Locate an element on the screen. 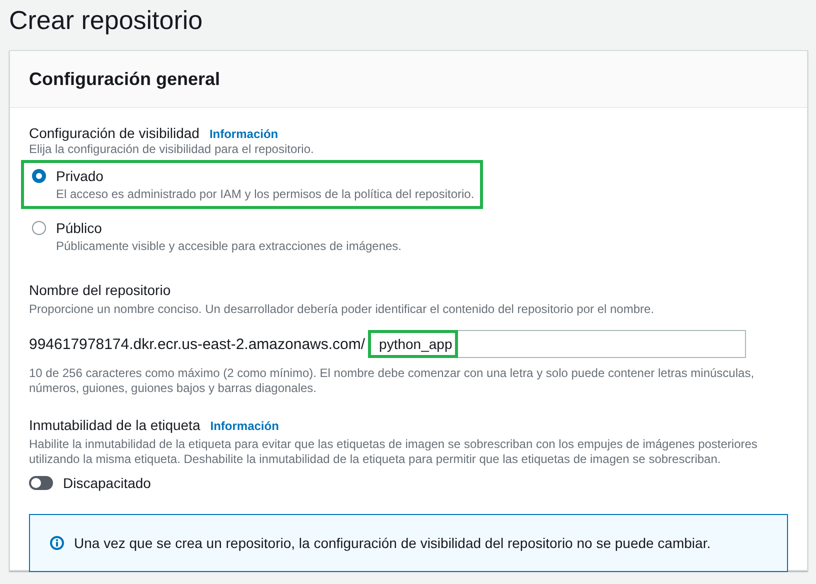 The width and height of the screenshot is (816, 584). uri-prefix: 994617978174.dkr.ecr.us-east-2.amazonaws.com/ is located at coordinates (197, 344).